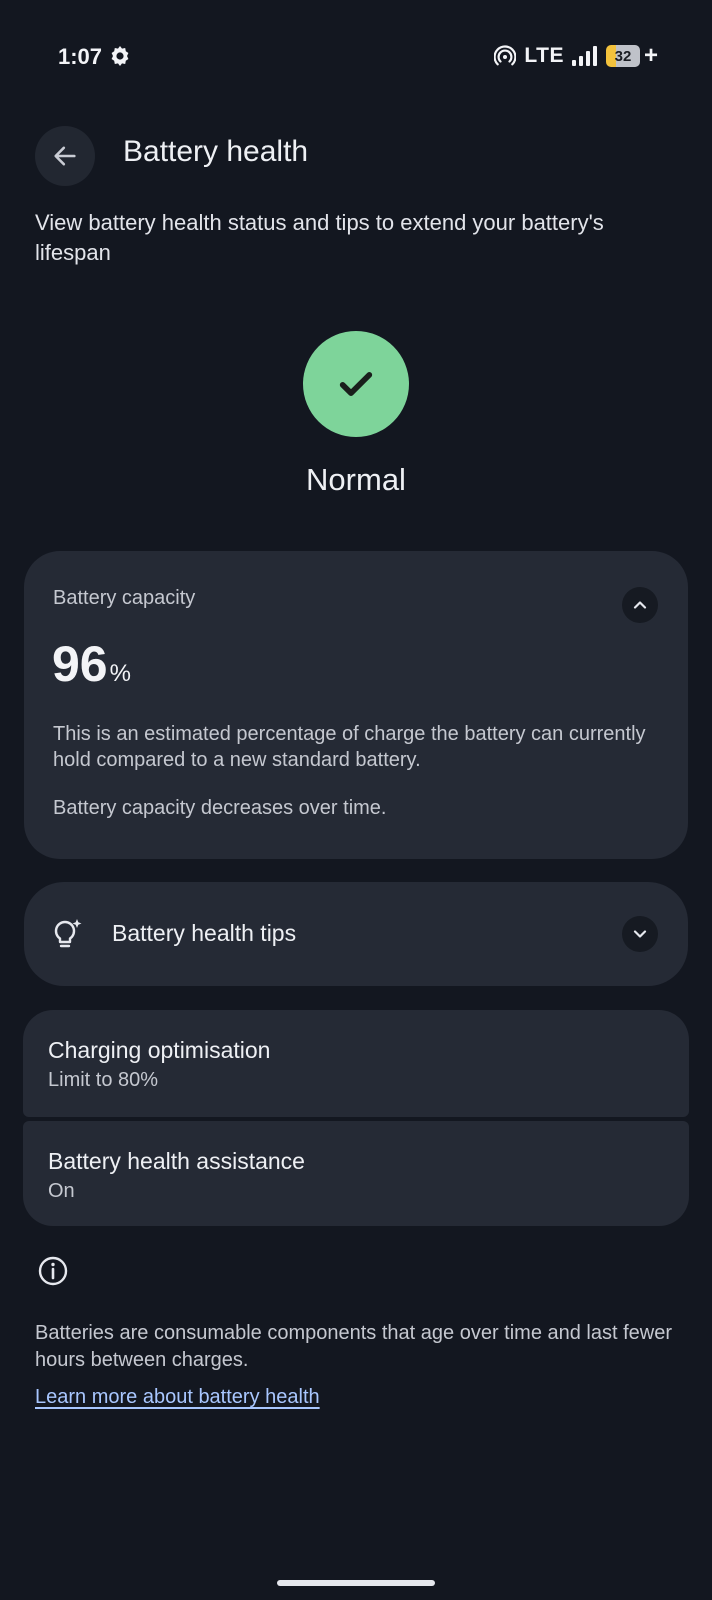 This screenshot has width=712, height=1600. I want to click on arrow-left-icon, so click(65, 156).